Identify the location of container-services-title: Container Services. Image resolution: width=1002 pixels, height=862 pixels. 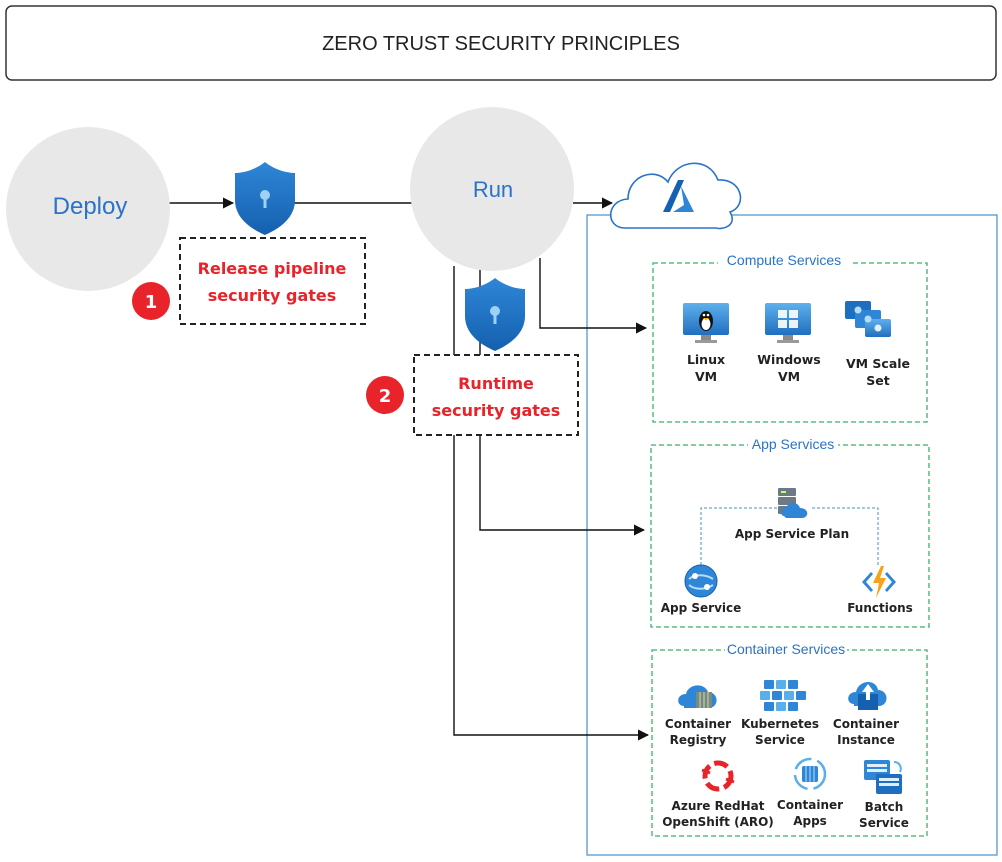
(786, 649).